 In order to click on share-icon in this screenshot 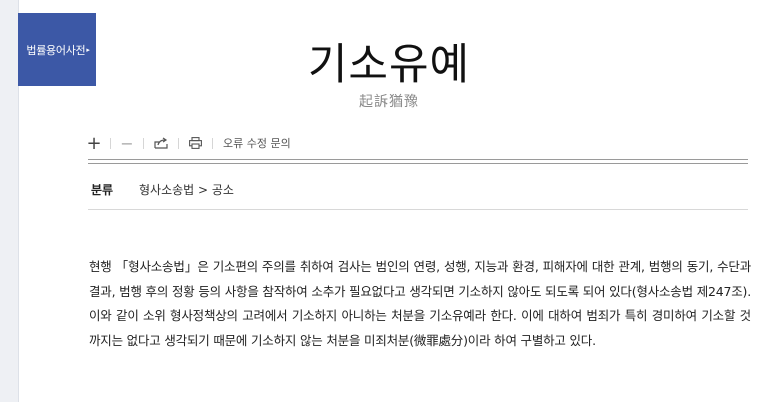, I will do `click(161, 143)`.